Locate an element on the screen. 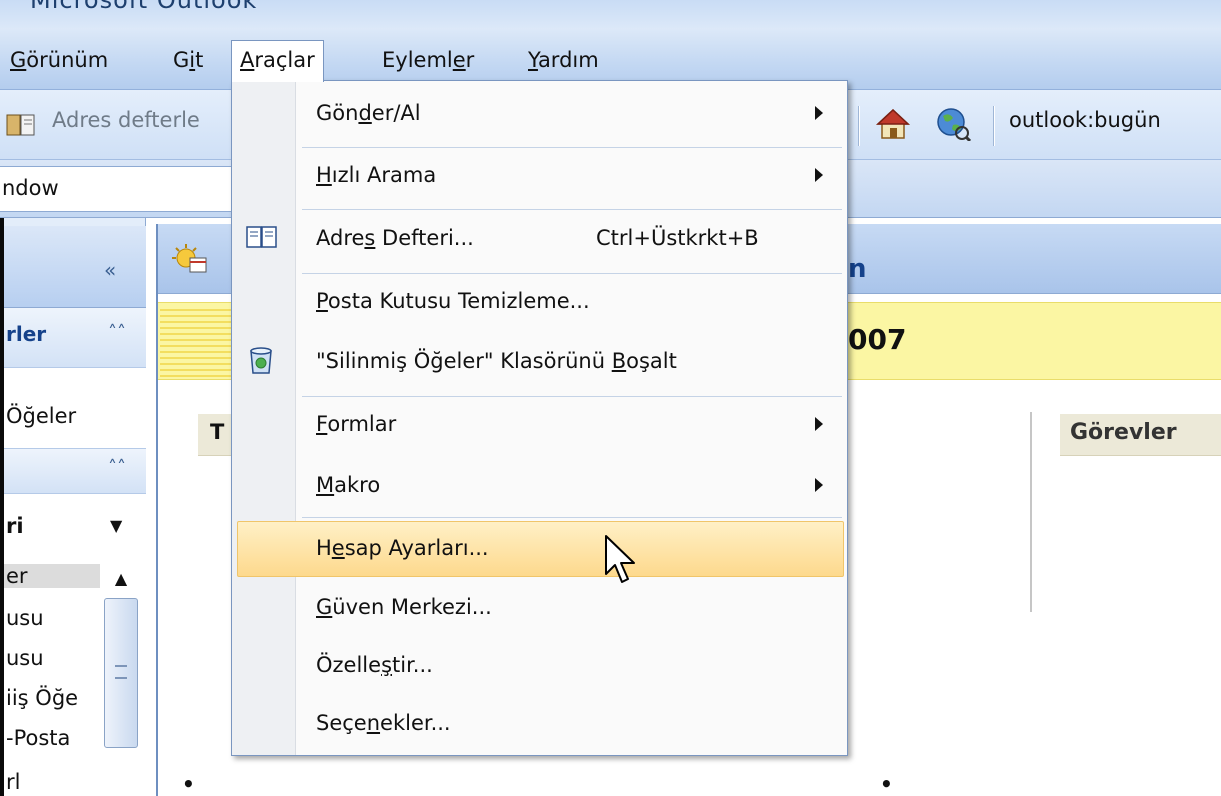 This screenshot has height=796, width=1221. list-item: rl is located at coordinates (13, 782).